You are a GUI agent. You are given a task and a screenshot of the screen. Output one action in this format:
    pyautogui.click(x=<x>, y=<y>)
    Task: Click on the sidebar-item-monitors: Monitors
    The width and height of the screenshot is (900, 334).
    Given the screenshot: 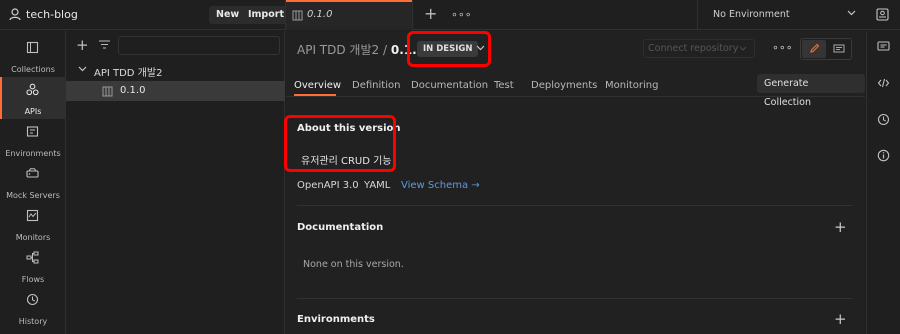 What is the action you would take?
    pyautogui.click(x=33, y=224)
    